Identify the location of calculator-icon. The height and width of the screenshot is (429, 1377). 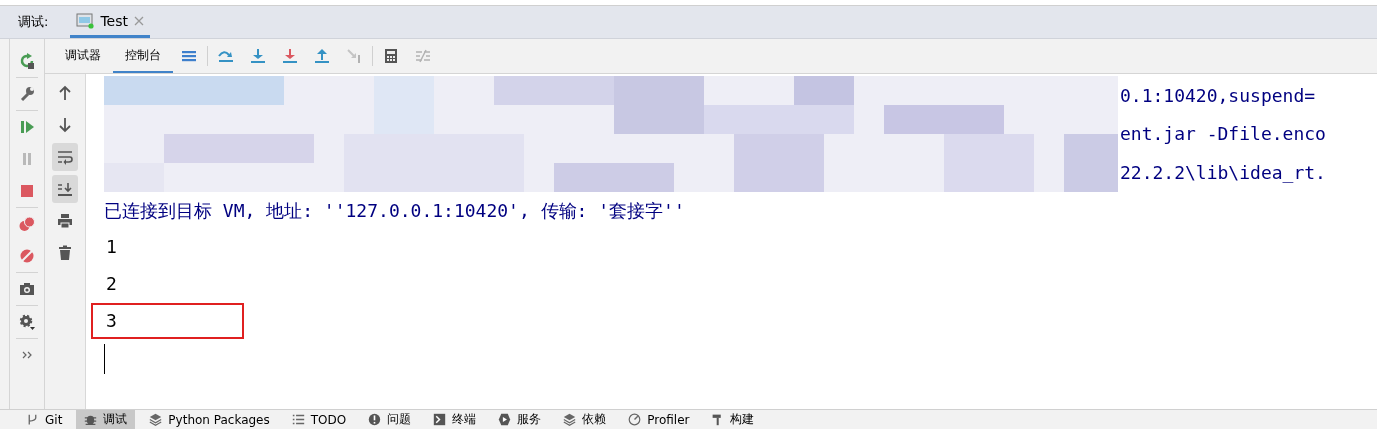
(391, 56).